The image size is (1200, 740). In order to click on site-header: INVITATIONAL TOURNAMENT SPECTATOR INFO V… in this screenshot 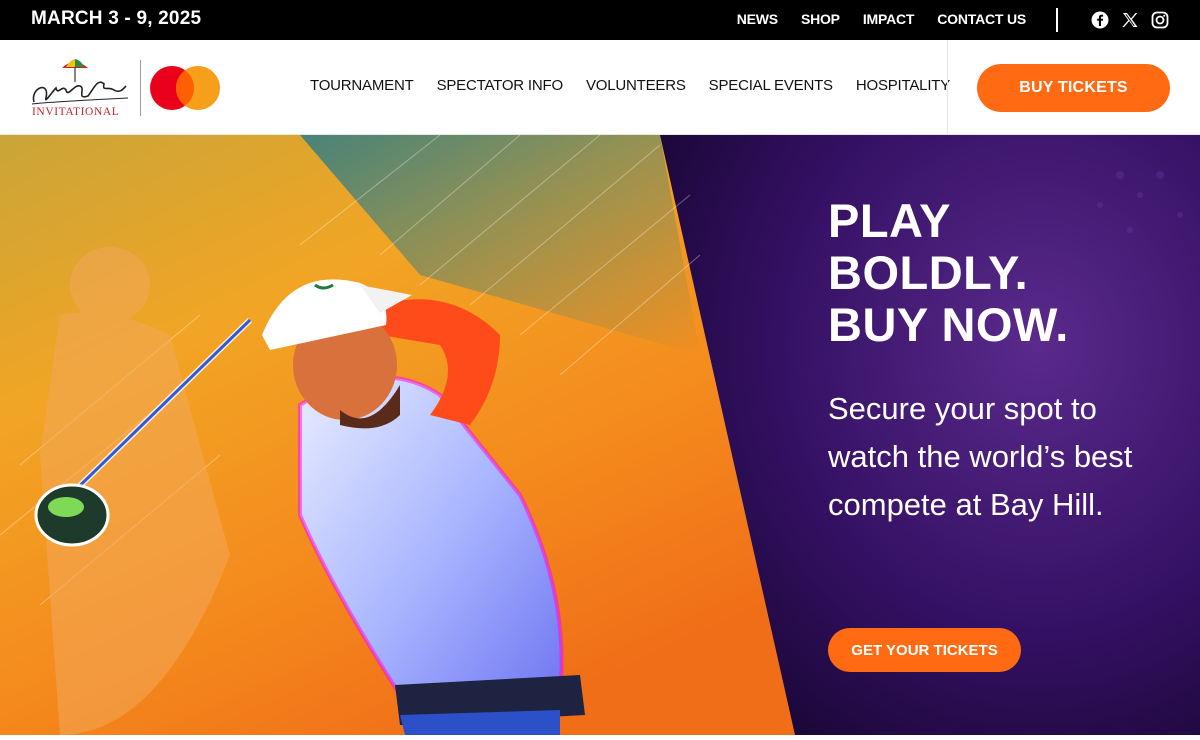, I will do `click(600, 87)`.